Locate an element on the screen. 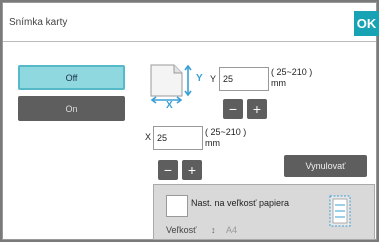 The width and height of the screenshot is (379, 242). x-label: X is located at coordinates (148, 137).